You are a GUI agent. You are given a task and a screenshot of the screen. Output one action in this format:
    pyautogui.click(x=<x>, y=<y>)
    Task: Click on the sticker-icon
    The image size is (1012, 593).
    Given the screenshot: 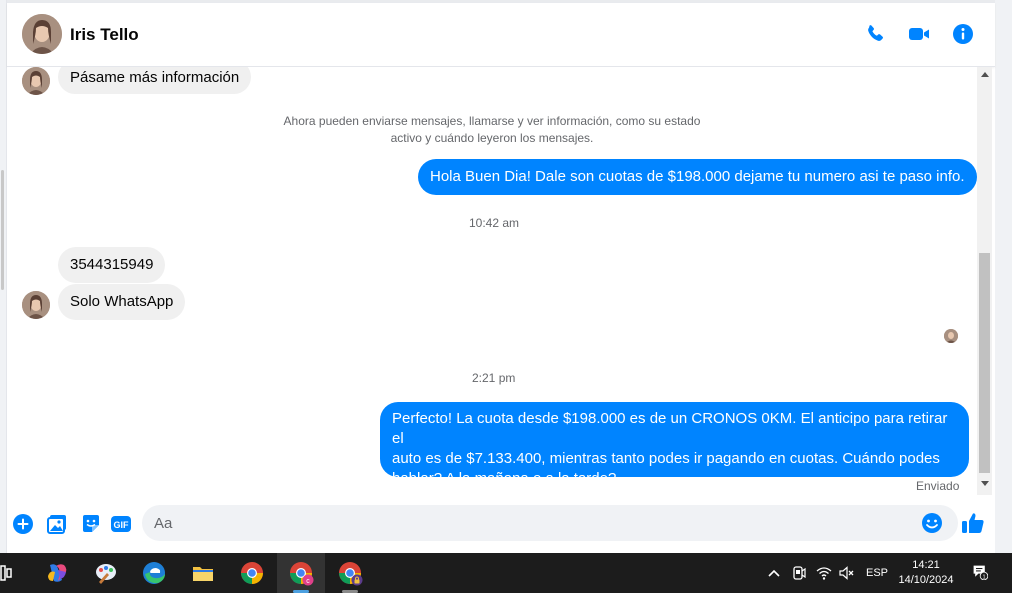 What is the action you would take?
    pyautogui.click(x=91, y=524)
    